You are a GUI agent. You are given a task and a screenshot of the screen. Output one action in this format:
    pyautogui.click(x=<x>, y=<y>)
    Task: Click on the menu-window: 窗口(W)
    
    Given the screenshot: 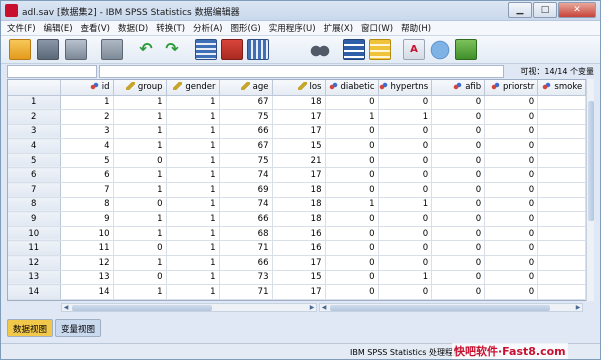 What is the action you would take?
    pyautogui.click(x=379, y=28)
    